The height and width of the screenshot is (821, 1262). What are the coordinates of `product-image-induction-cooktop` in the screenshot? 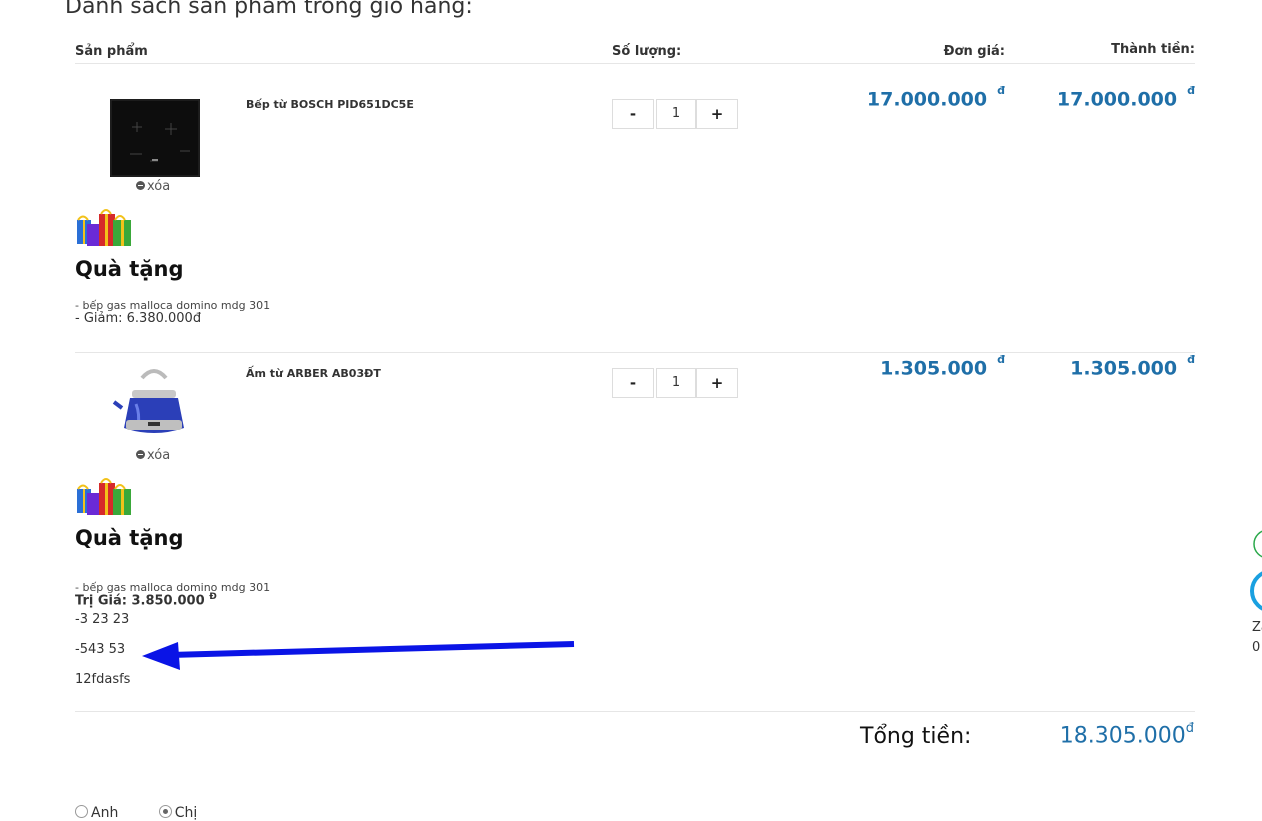 It's located at (160, 139).